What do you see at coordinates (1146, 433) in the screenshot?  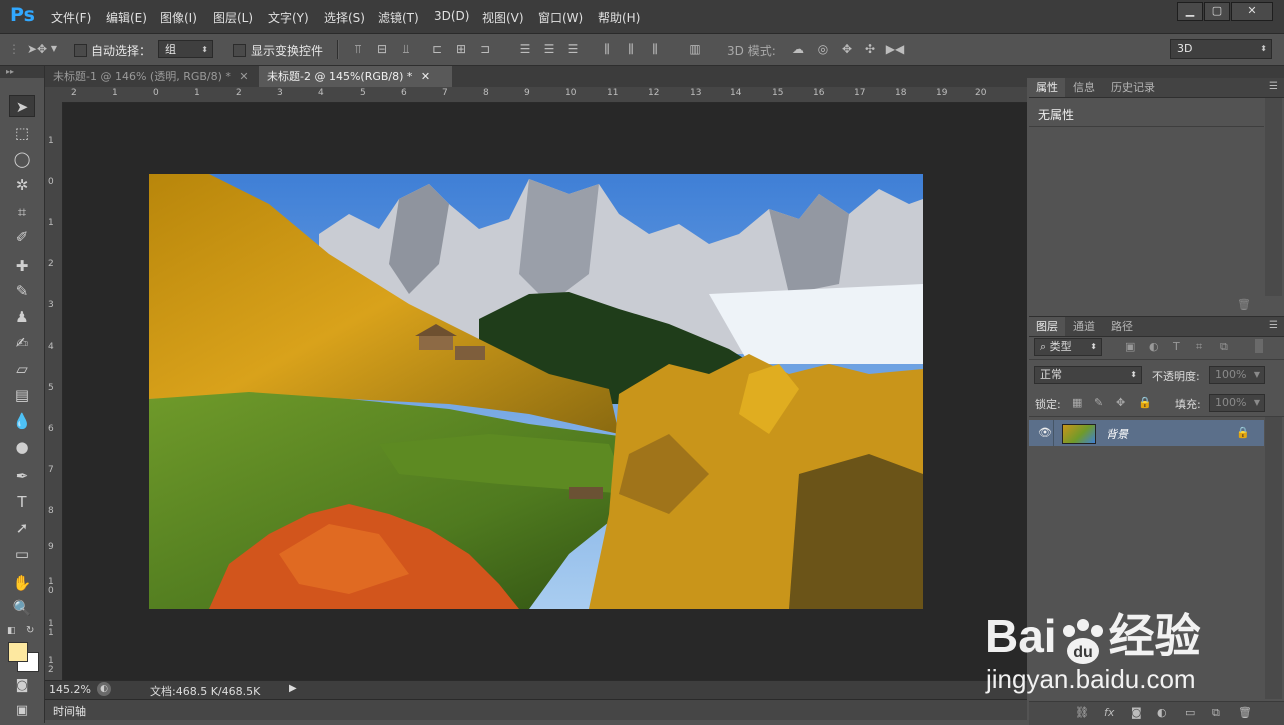 I see `layer-row: 👁 背景 🔒` at bounding box center [1146, 433].